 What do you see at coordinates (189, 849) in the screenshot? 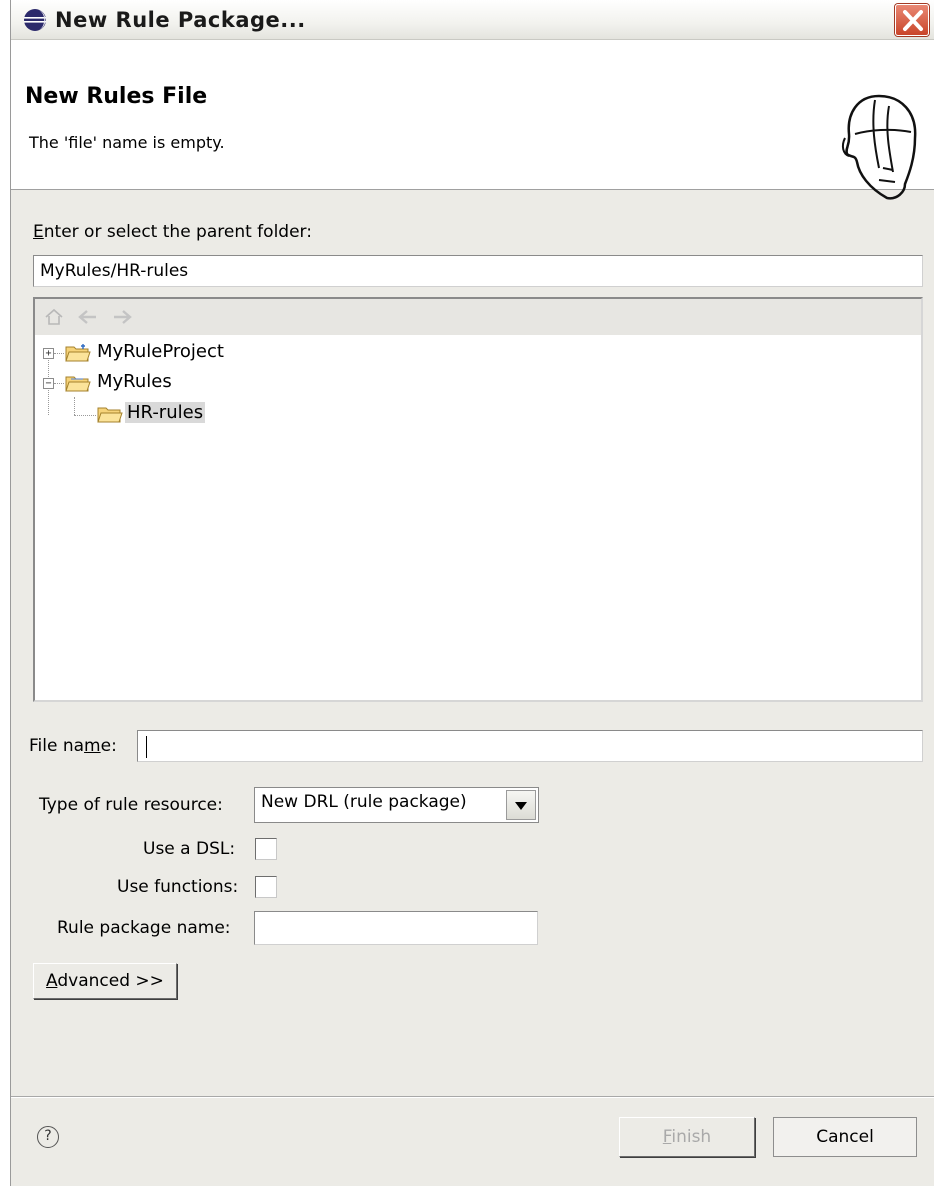
I see `use-dsl-label: Use a DSL:` at bounding box center [189, 849].